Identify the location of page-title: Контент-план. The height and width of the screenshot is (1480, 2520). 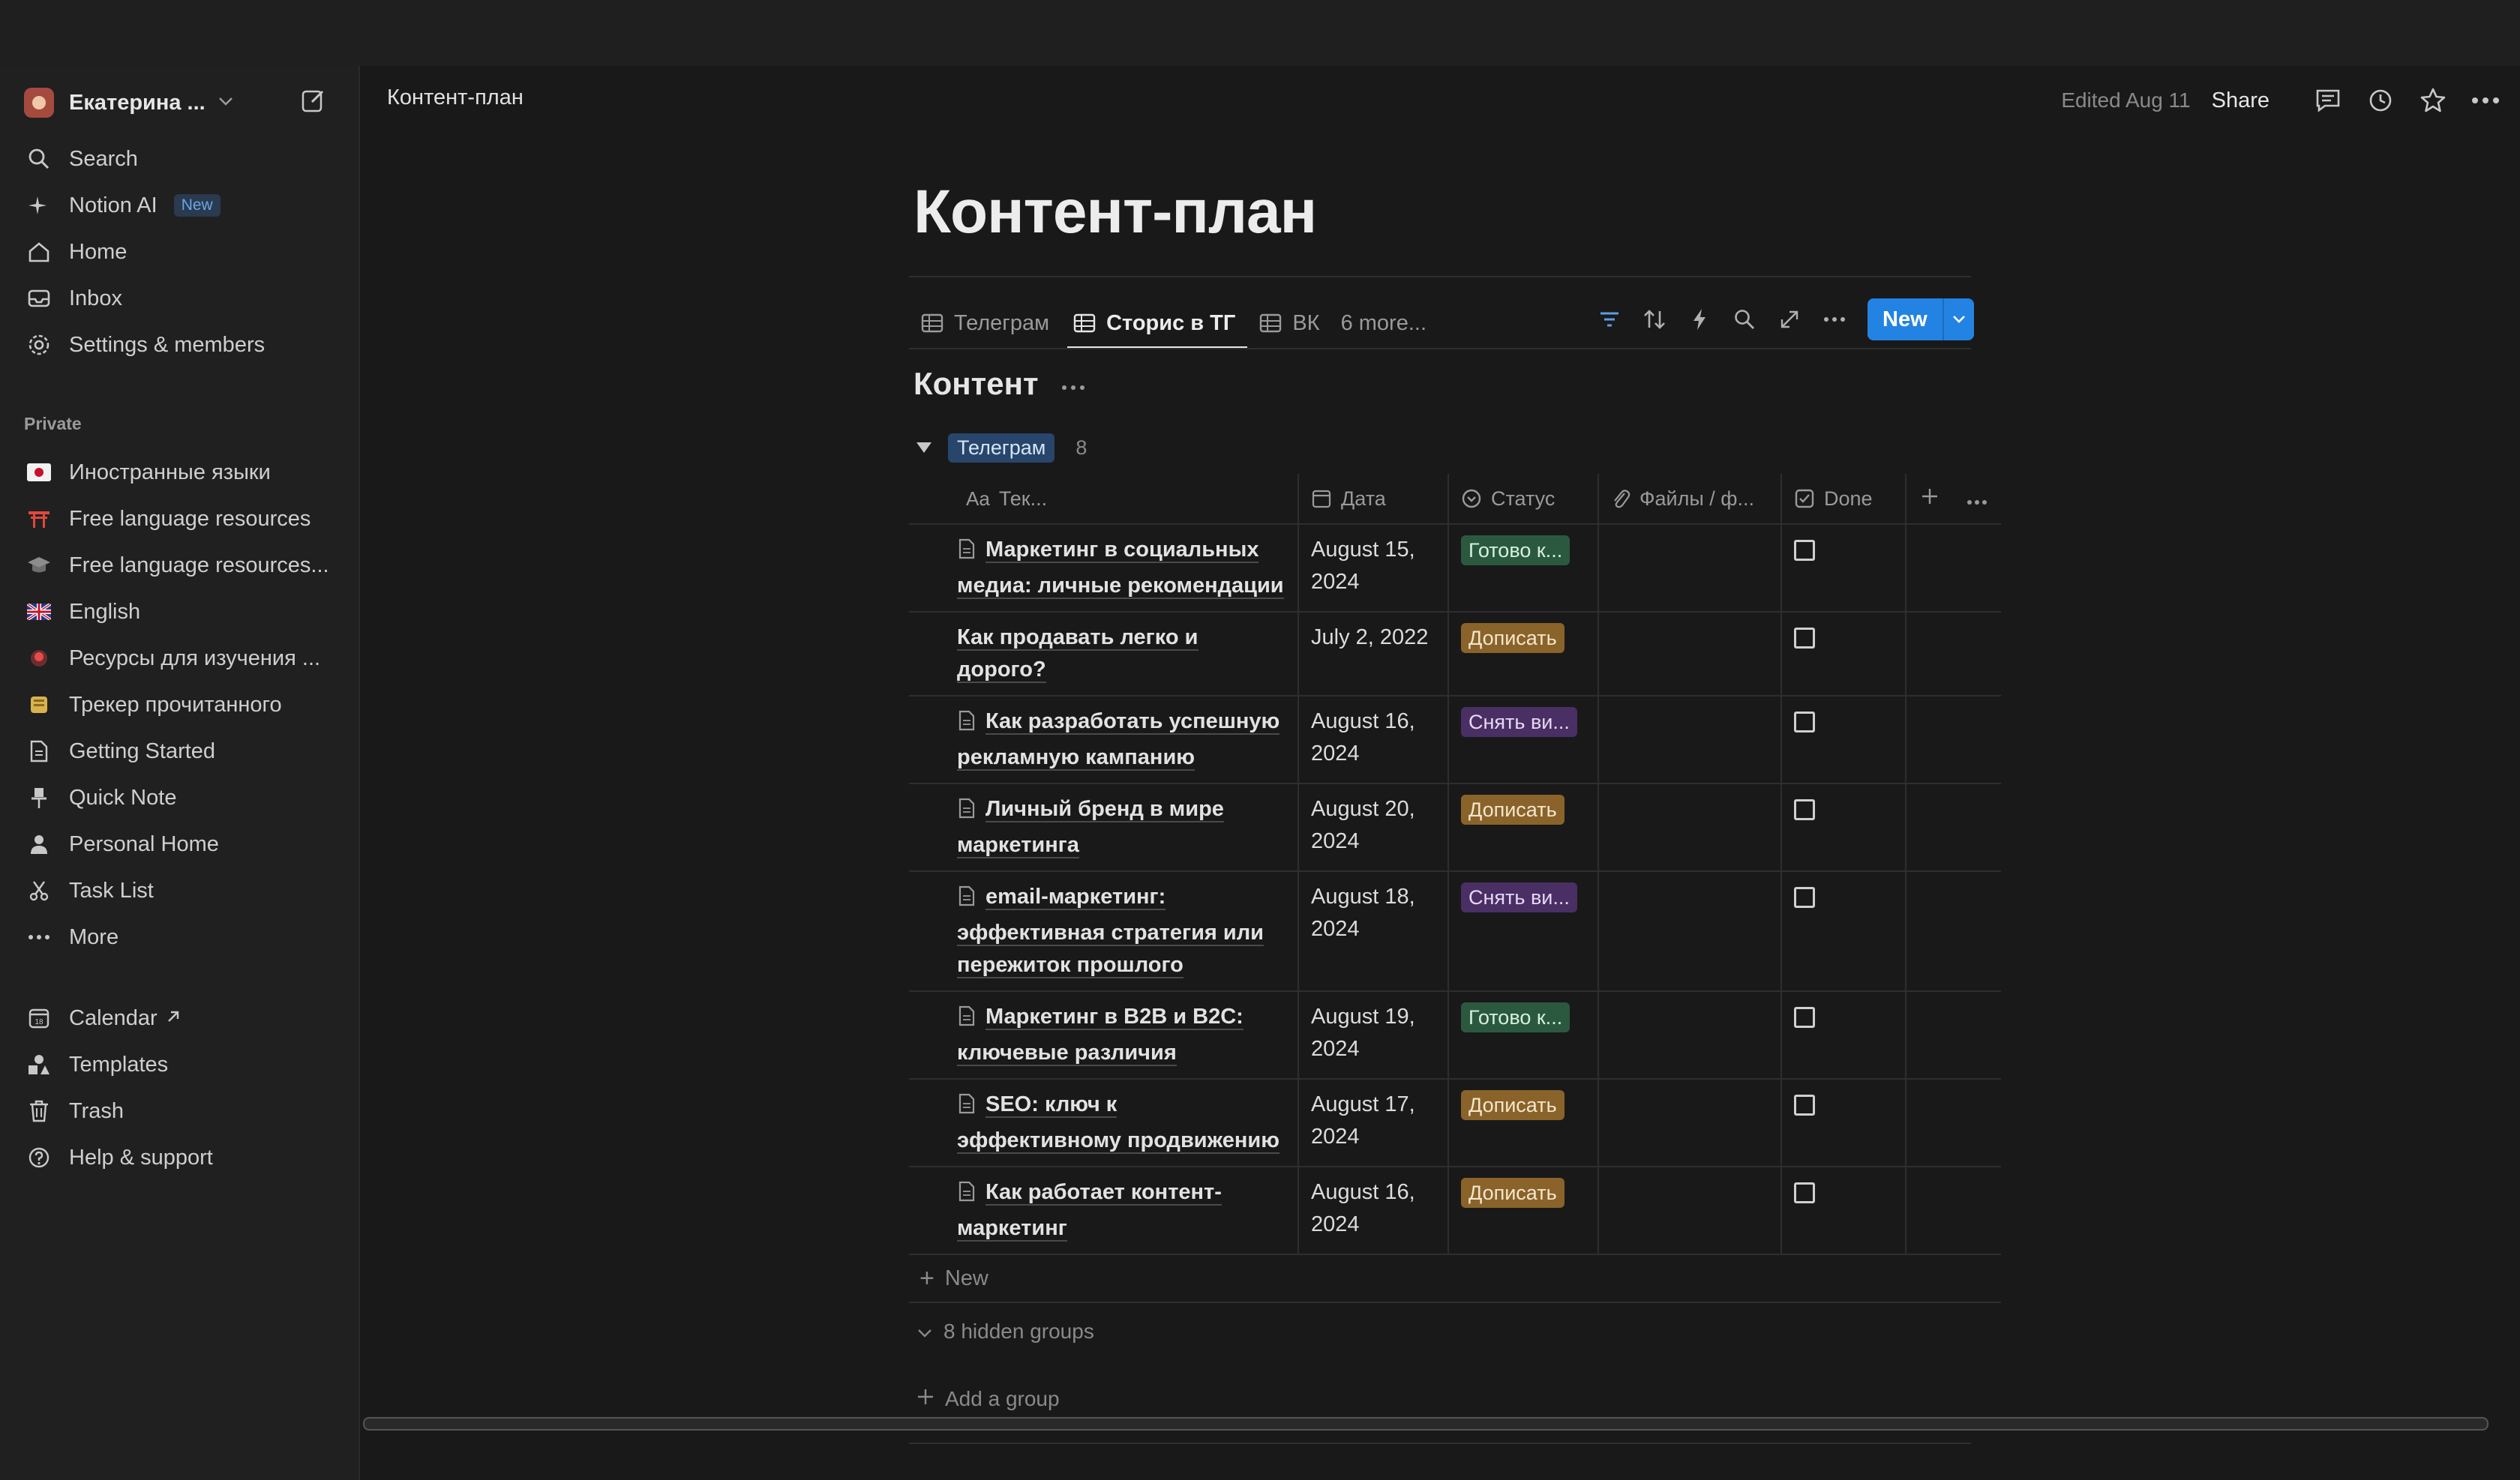
(1115, 212).